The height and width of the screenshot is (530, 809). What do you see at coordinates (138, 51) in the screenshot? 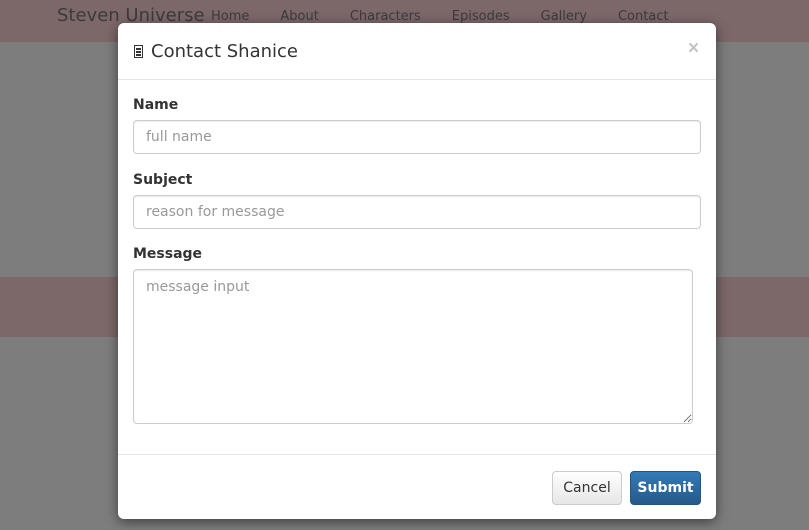
I see `barcode-icon` at bounding box center [138, 51].